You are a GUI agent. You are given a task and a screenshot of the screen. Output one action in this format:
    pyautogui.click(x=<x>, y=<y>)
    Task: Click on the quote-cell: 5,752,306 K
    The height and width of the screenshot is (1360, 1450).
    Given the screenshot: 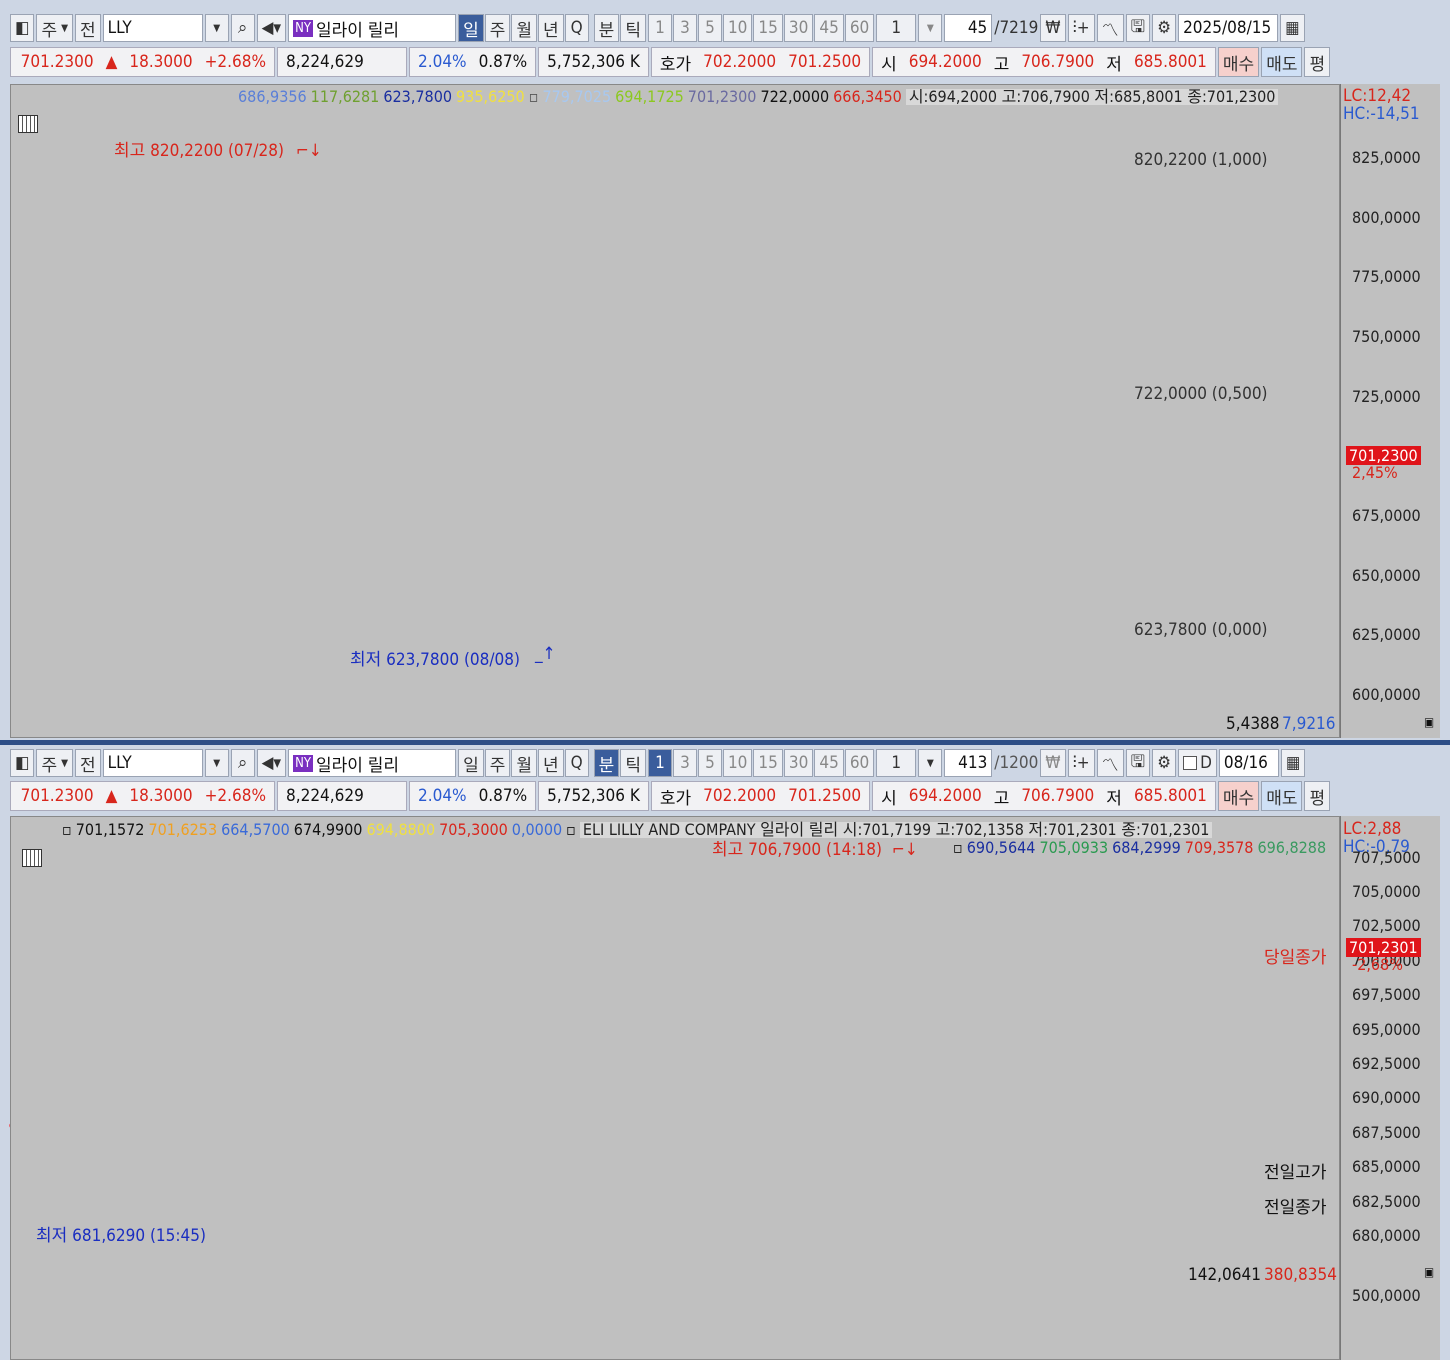 What is the action you would take?
    pyautogui.click(x=593, y=62)
    